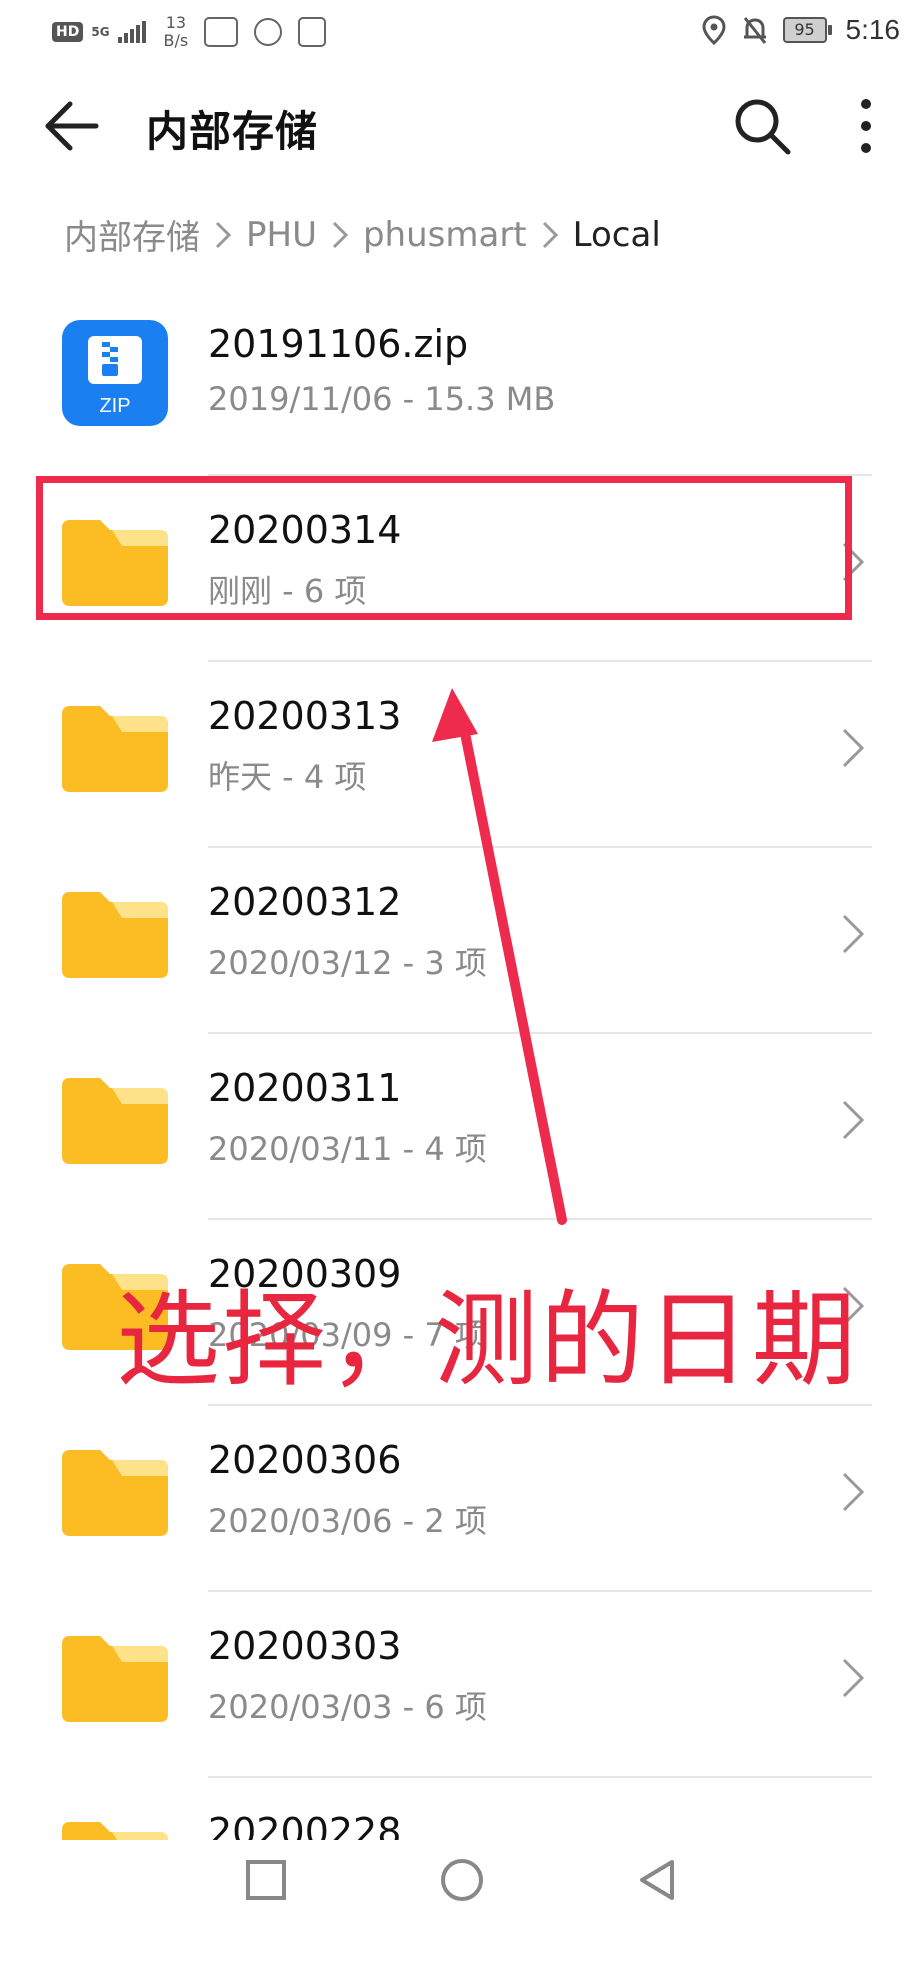 This screenshot has width=924, height=1964. What do you see at coordinates (266, 1880) in the screenshot?
I see `recent-apps-icon` at bounding box center [266, 1880].